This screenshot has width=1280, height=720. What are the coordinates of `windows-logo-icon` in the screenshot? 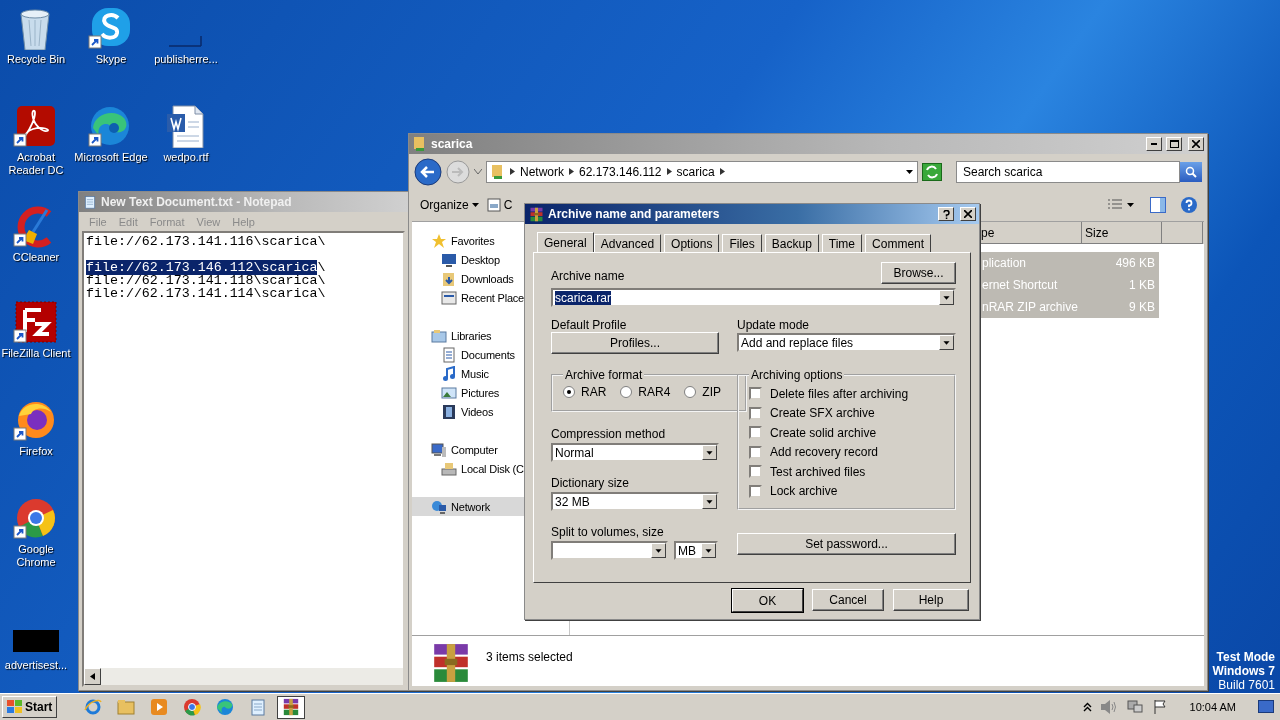 It's located at (15, 707).